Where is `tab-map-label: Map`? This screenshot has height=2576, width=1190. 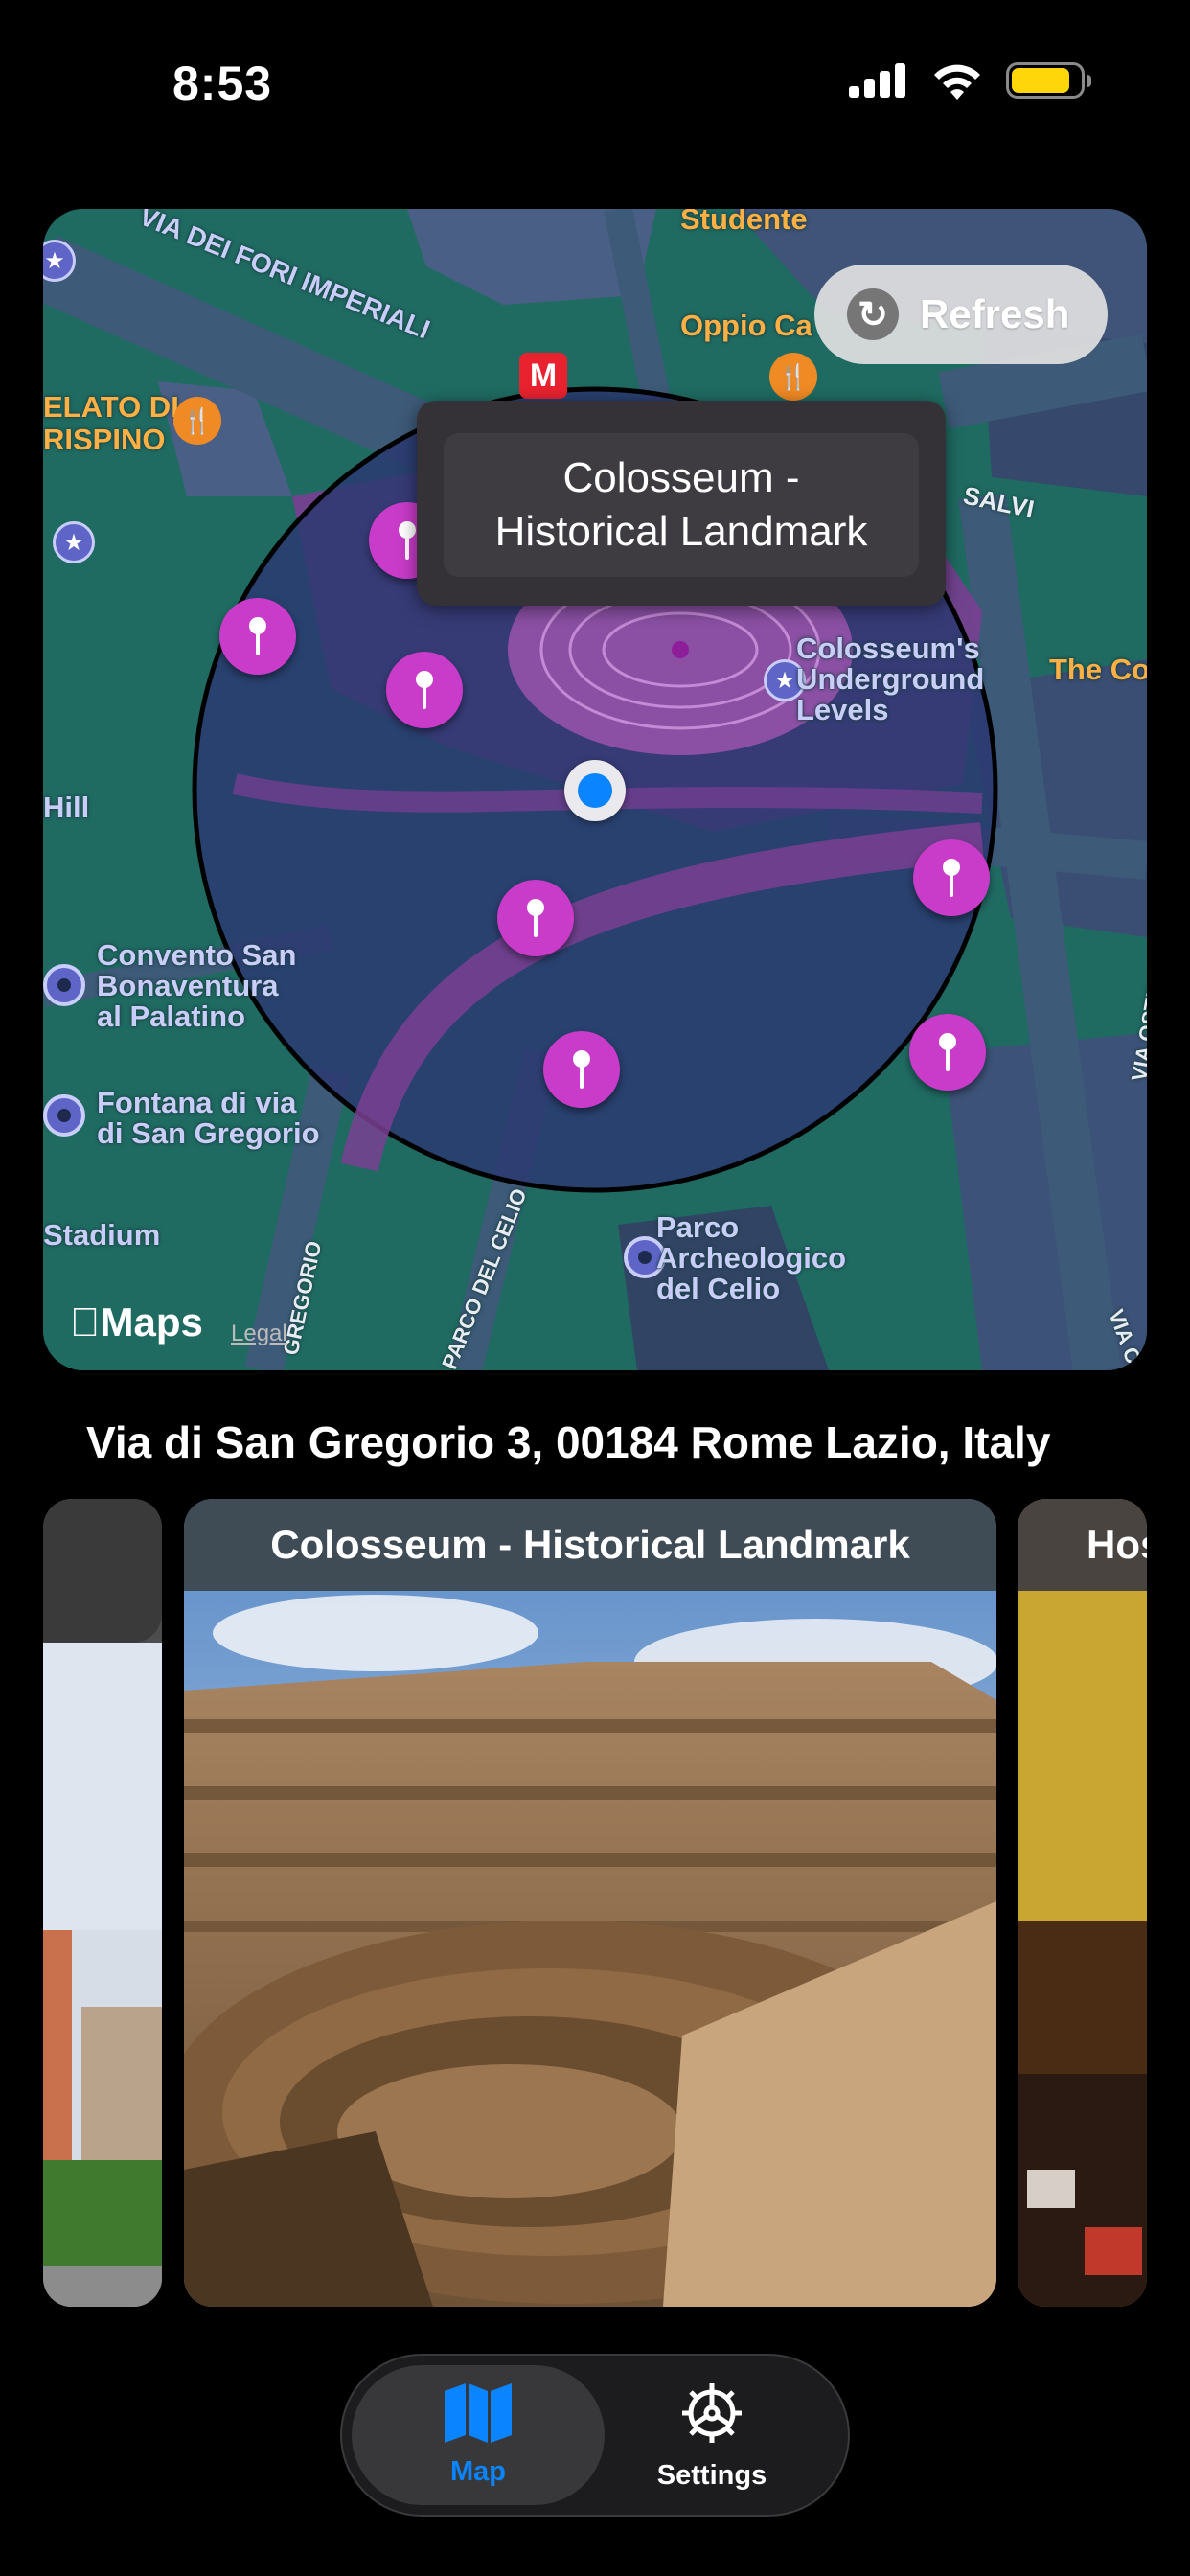 tab-map-label: Map is located at coordinates (478, 2471).